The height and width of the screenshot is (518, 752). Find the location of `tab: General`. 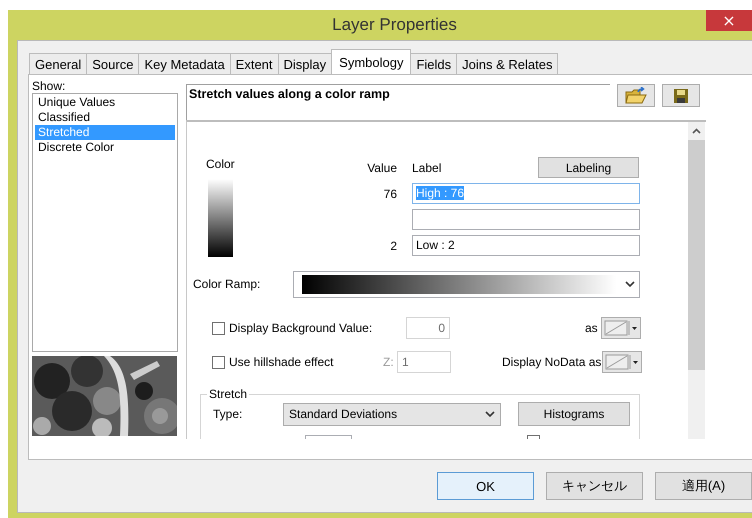

tab: General is located at coordinates (58, 63).